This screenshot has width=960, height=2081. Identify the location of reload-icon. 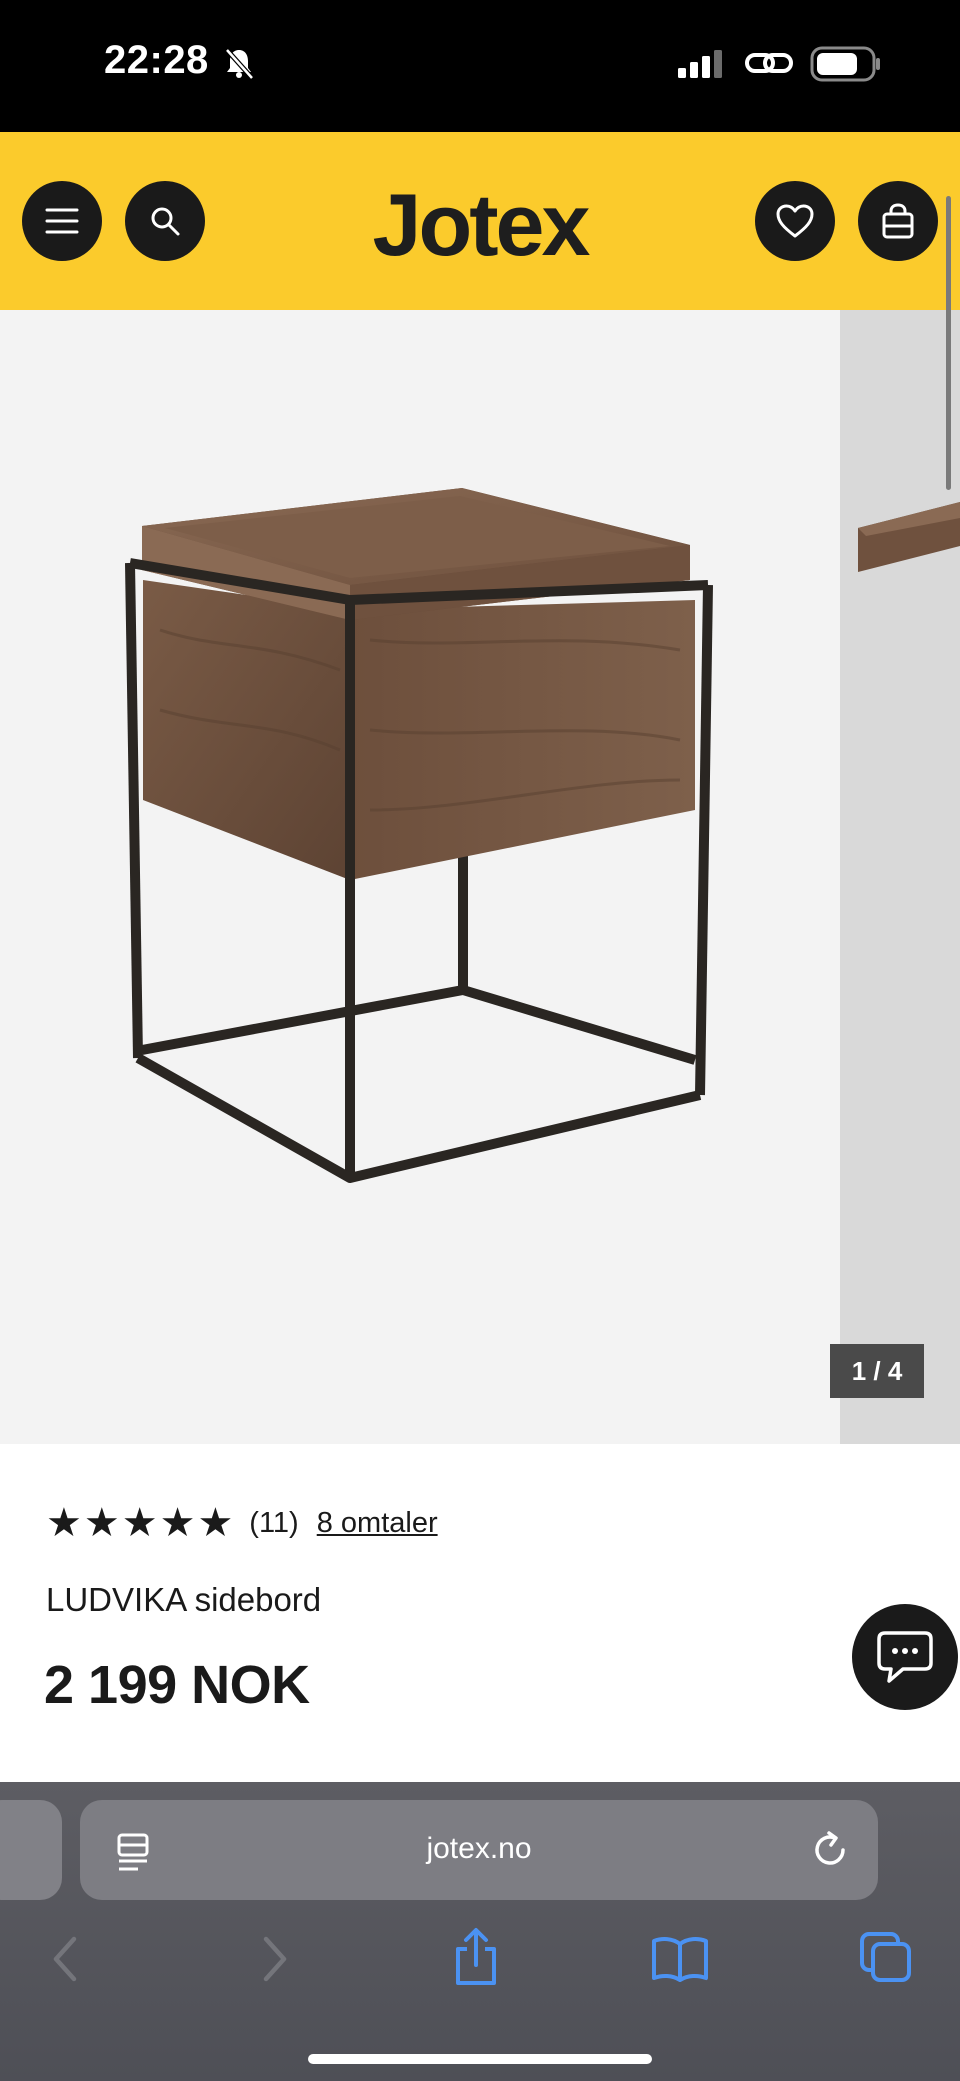
(830, 1850).